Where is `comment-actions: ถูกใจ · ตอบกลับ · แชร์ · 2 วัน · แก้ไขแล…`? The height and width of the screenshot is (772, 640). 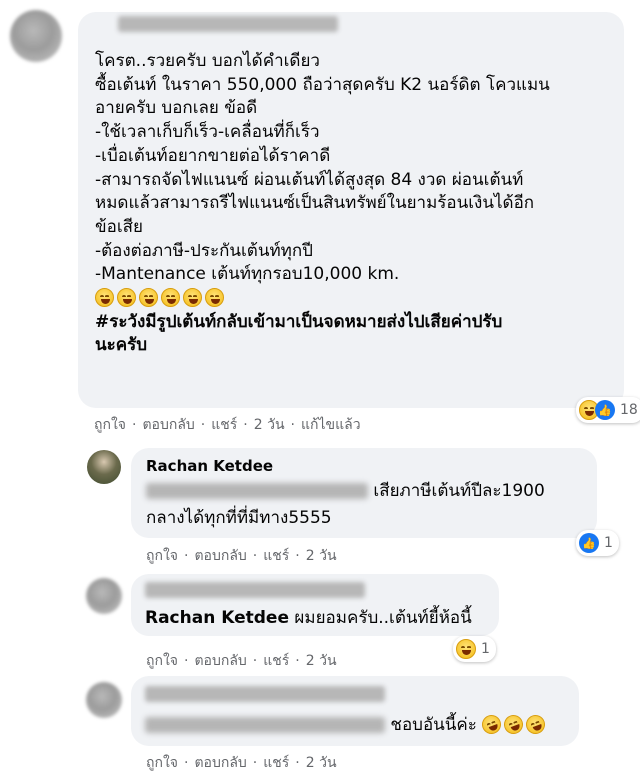
comment-actions: ถูกใจ · ตอบกลับ · แชร์ · 2 วัน · แก้ไขแล… is located at coordinates (227, 425).